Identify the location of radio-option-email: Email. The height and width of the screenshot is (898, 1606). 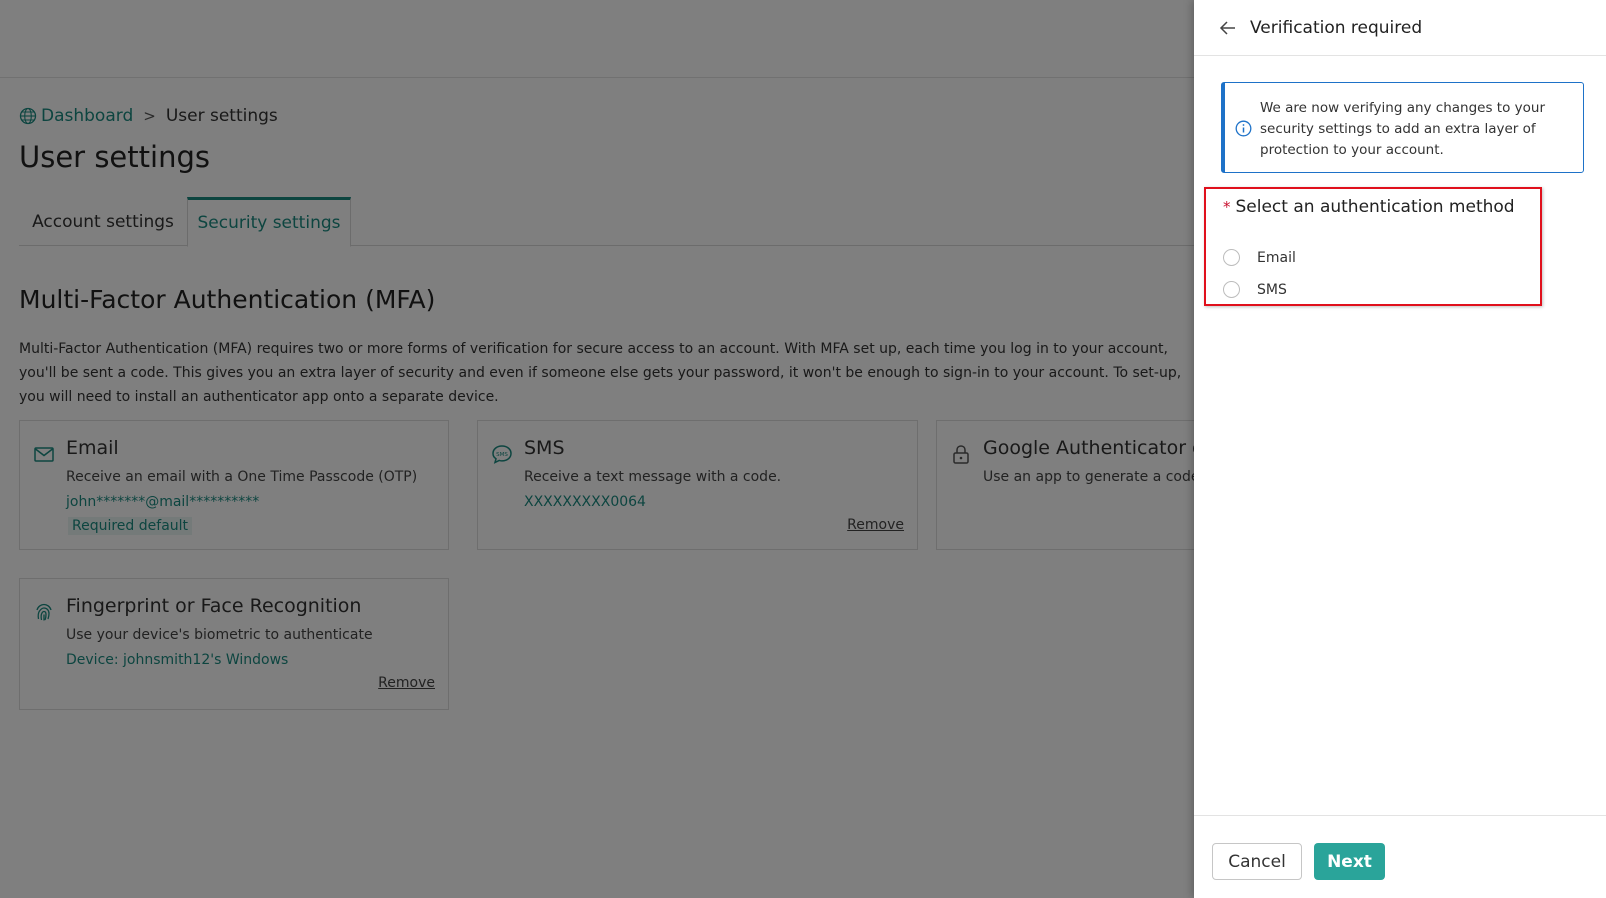
(1259, 257).